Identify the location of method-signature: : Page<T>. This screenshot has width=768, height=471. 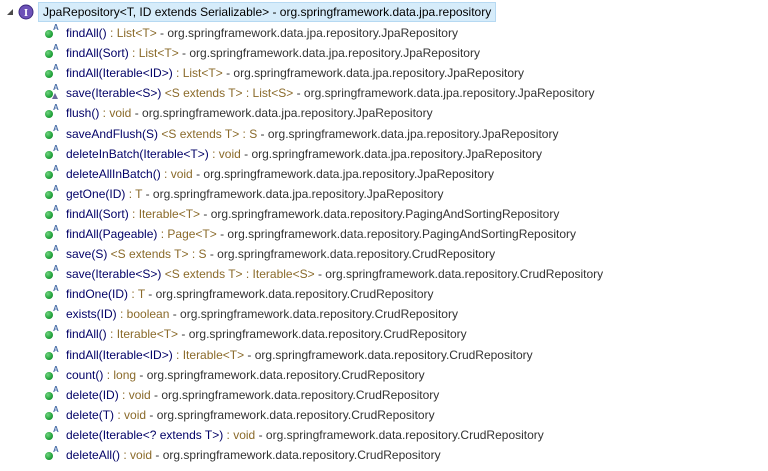
(187, 233).